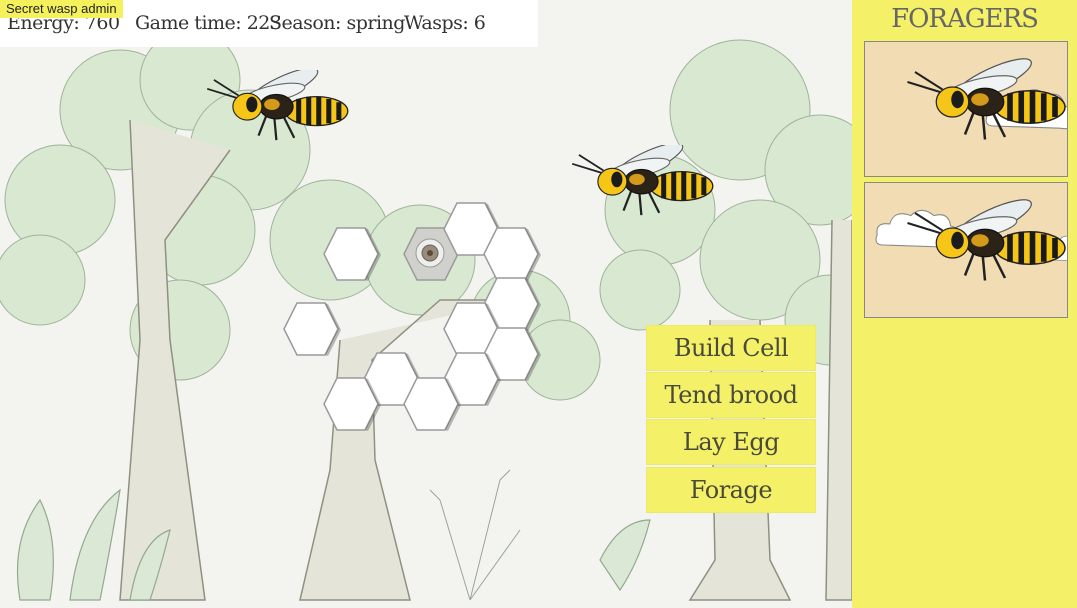 The image size is (1077, 608). Describe the element at coordinates (731, 442) in the screenshot. I see `lay-egg-button: Lay Egg` at that location.